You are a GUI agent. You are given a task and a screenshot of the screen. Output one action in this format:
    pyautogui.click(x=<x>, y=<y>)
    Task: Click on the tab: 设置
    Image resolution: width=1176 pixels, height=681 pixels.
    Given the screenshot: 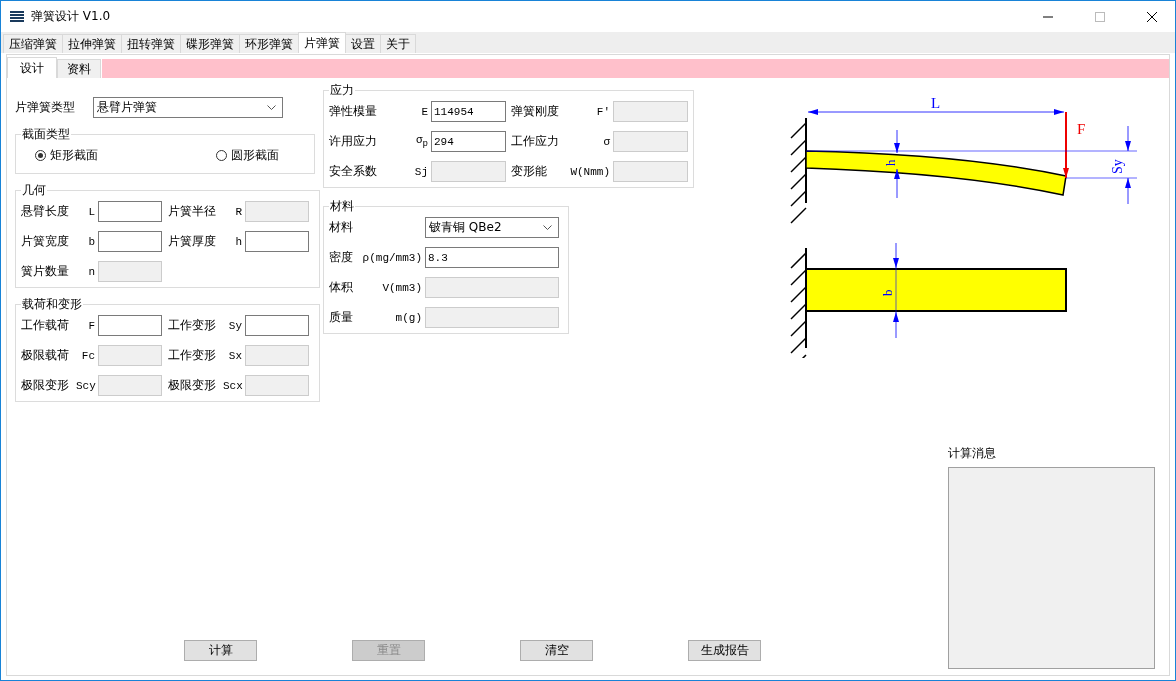 What is the action you would take?
    pyautogui.click(x=363, y=43)
    